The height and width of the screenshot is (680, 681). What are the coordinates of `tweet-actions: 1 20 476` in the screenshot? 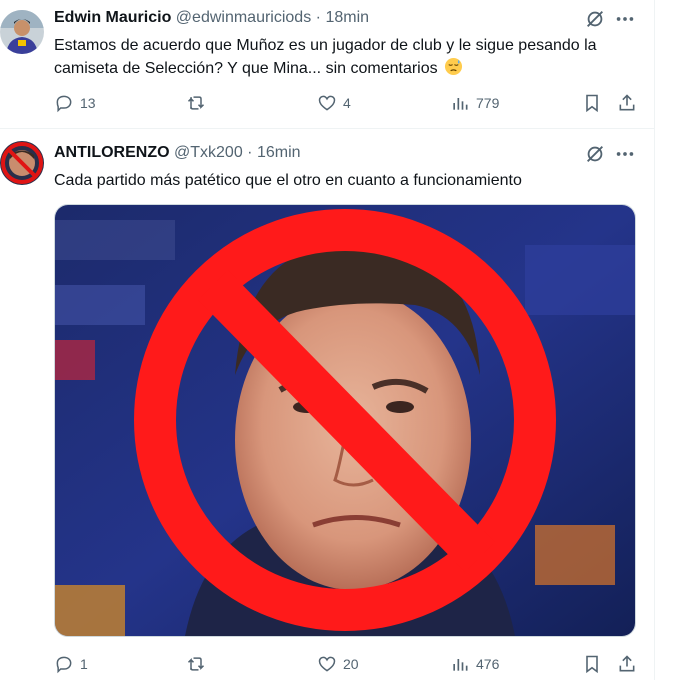 It's located at (349, 664).